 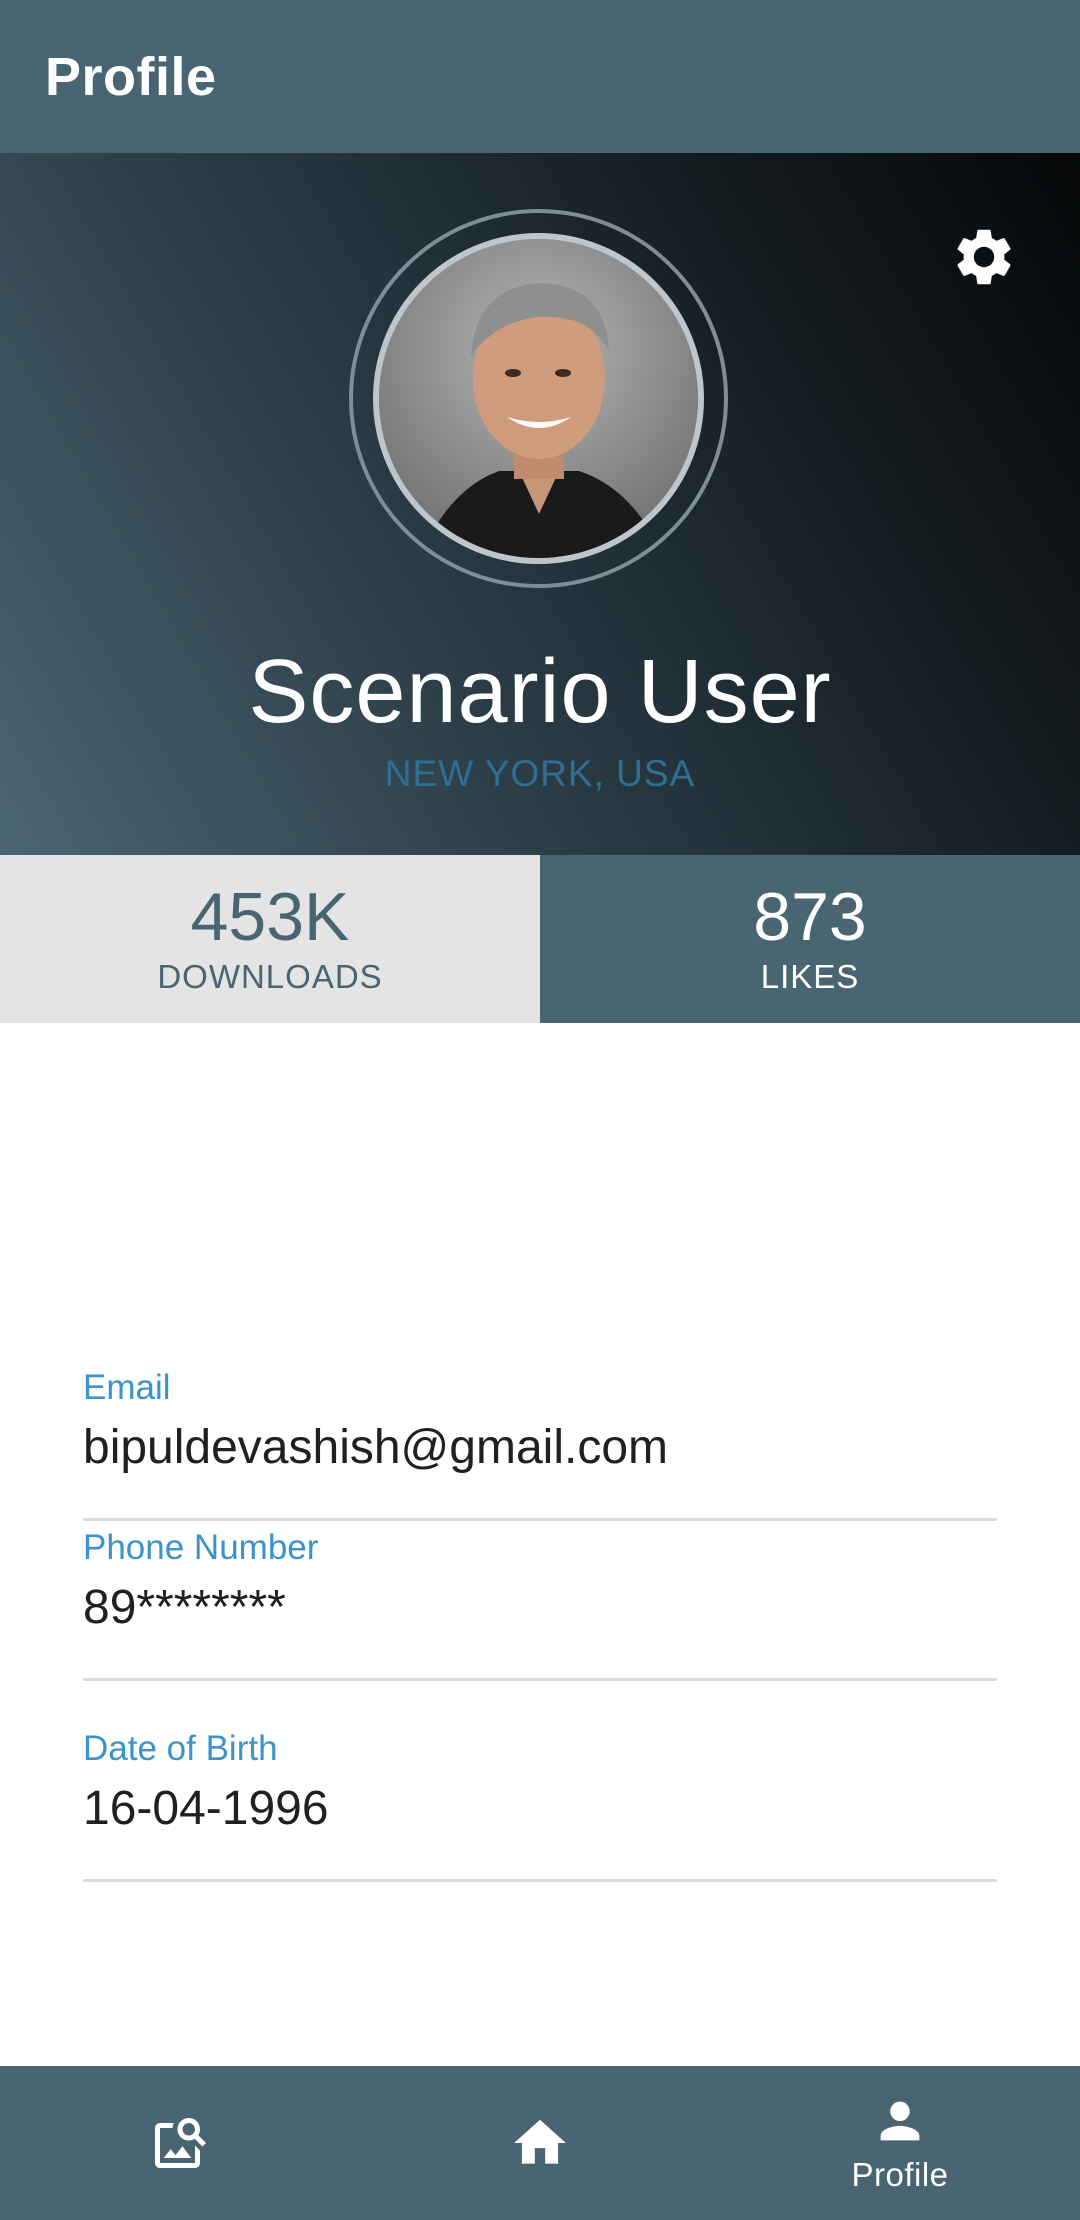 I want to click on downloads-count: 453K, so click(x=270, y=917).